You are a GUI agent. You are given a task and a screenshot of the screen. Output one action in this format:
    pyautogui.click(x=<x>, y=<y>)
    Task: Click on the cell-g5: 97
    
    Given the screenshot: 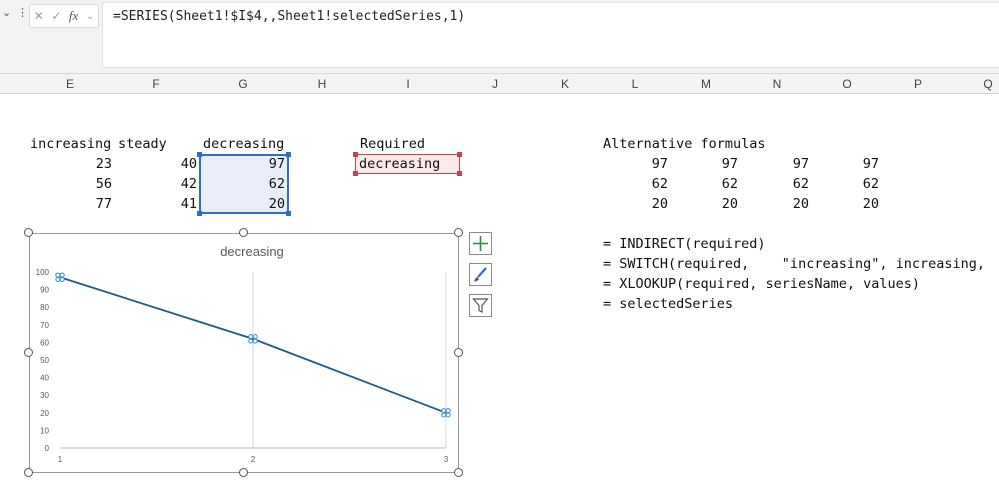 What is the action you would take?
    pyautogui.click(x=252, y=164)
    